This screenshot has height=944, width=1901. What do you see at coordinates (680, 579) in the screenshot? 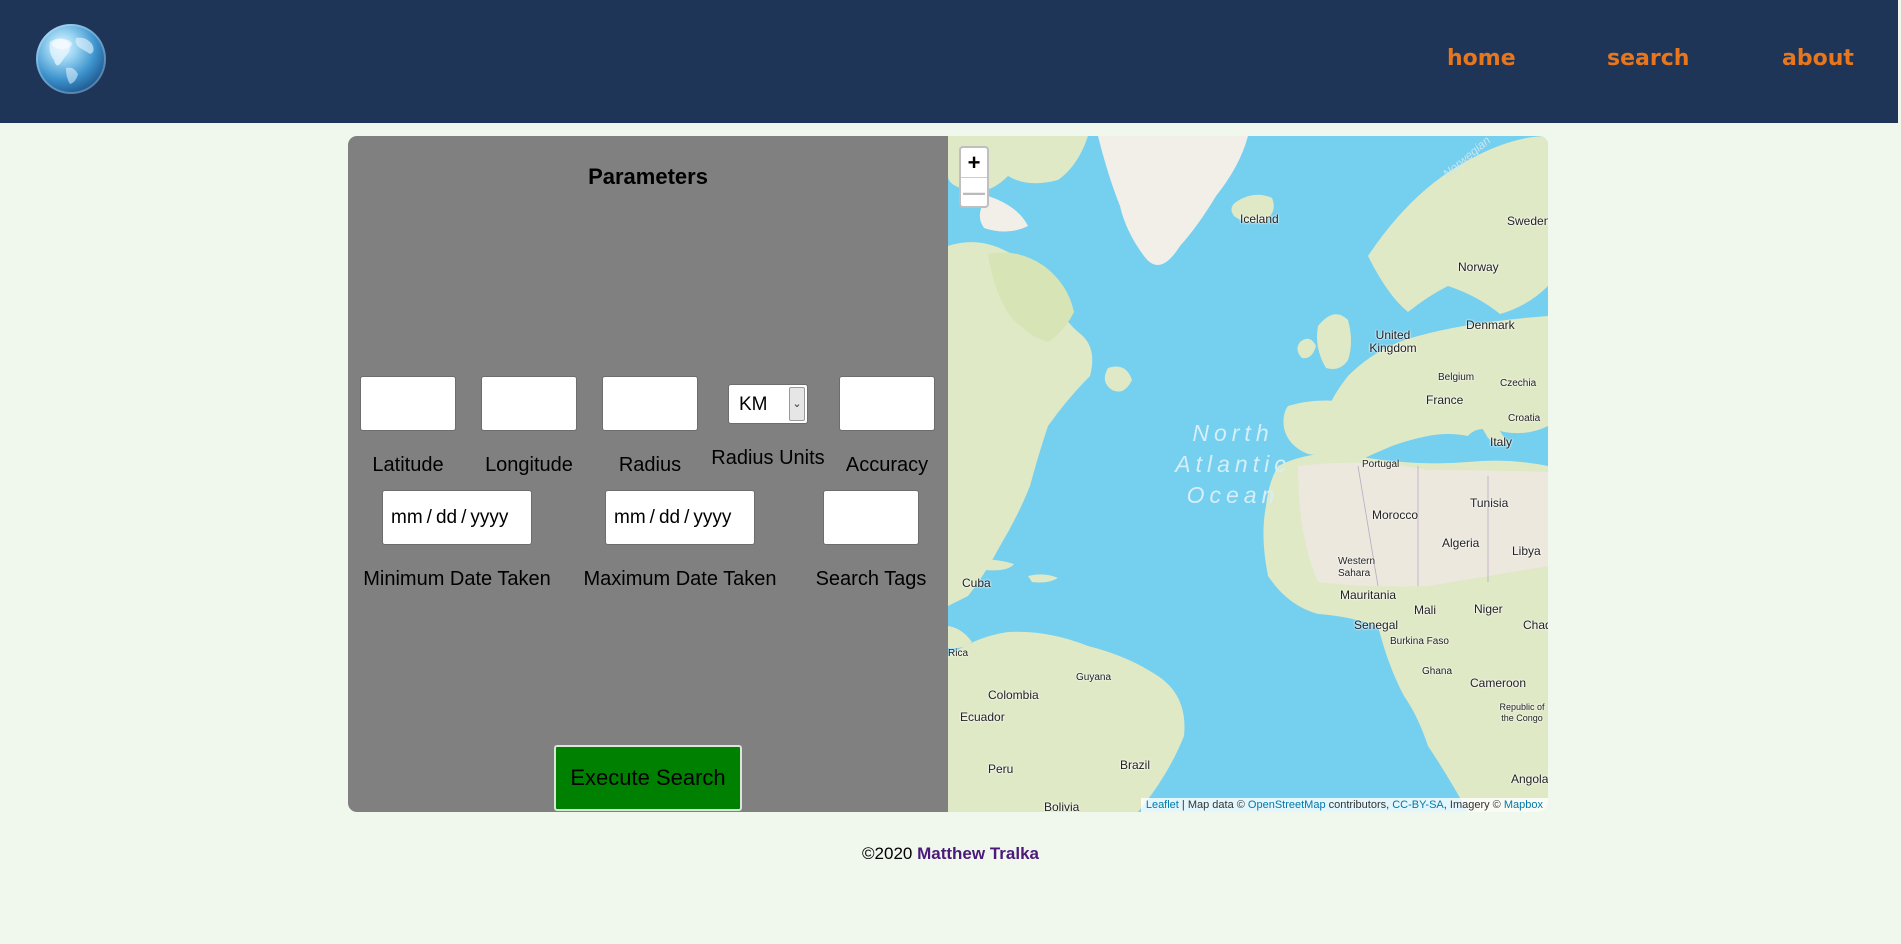
I see `max-date-label: Maximum Date Taken` at bounding box center [680, 579].